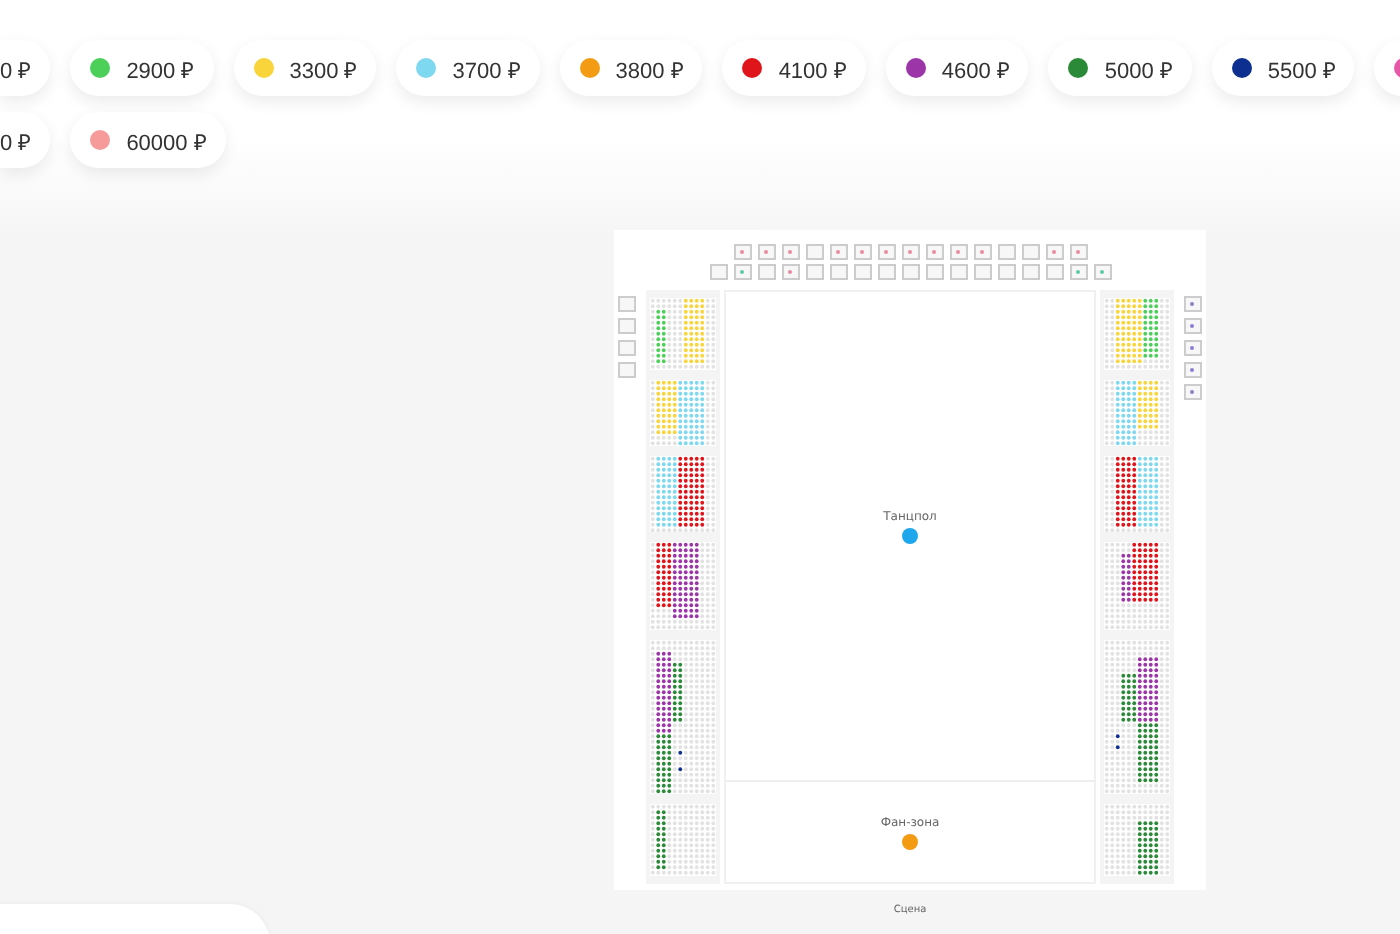 The image size is (1400, 934). Describe the element at coordinates (148, 140) in the screenshot. I see `price-filter-chip: 60000 ₽` at that location.